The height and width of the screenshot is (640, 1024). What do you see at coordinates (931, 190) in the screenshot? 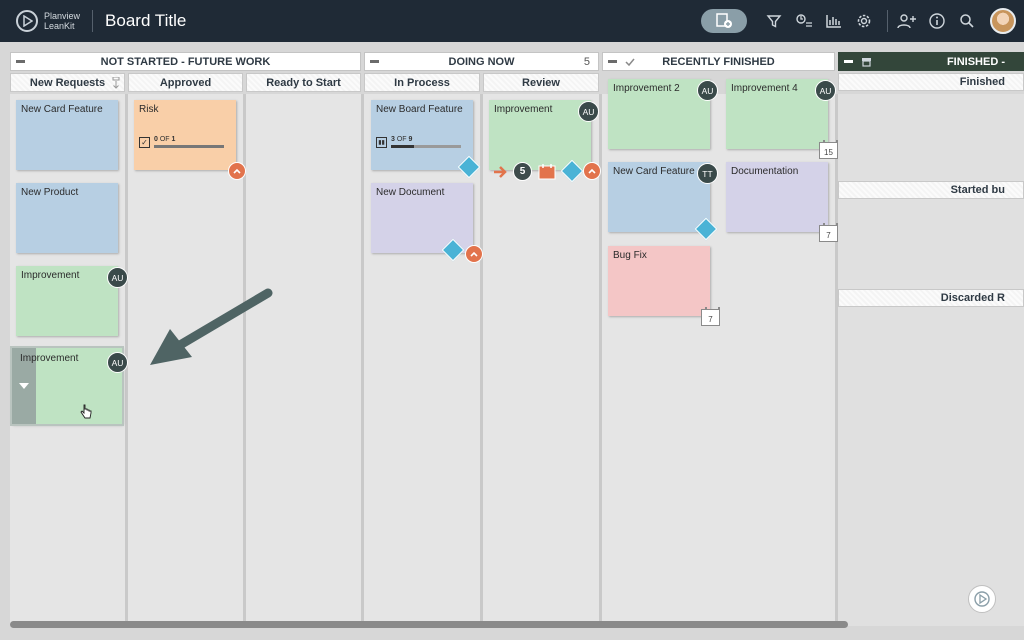
I see `sublane-started-but: Started bu` at bounding box center [931, 190].